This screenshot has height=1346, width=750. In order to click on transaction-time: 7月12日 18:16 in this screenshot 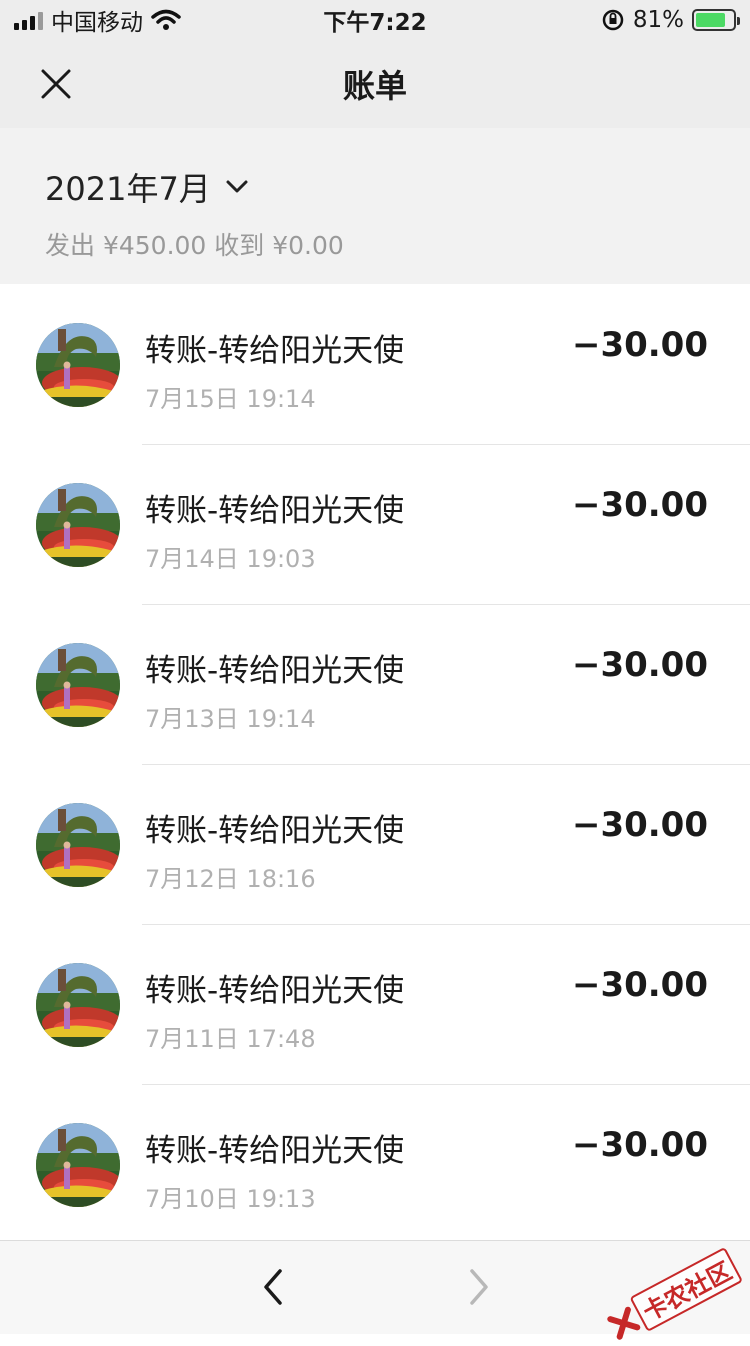, I will do `click(230, 879)`.